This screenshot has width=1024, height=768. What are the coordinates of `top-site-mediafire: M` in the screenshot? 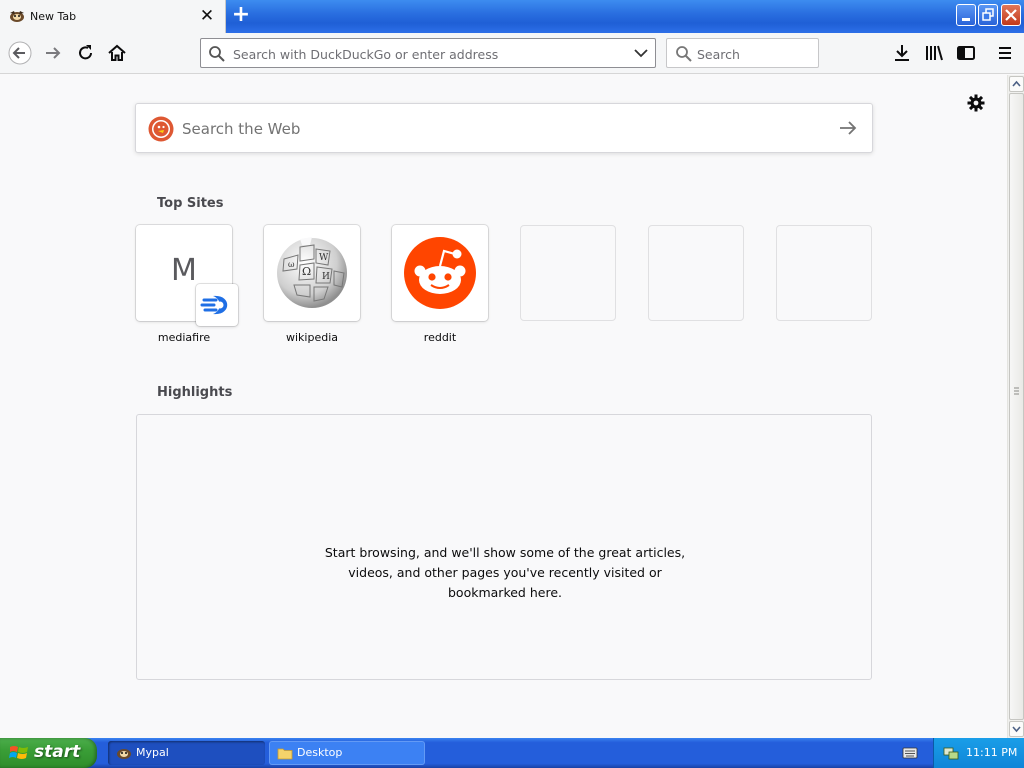 It's located at (187, 275).